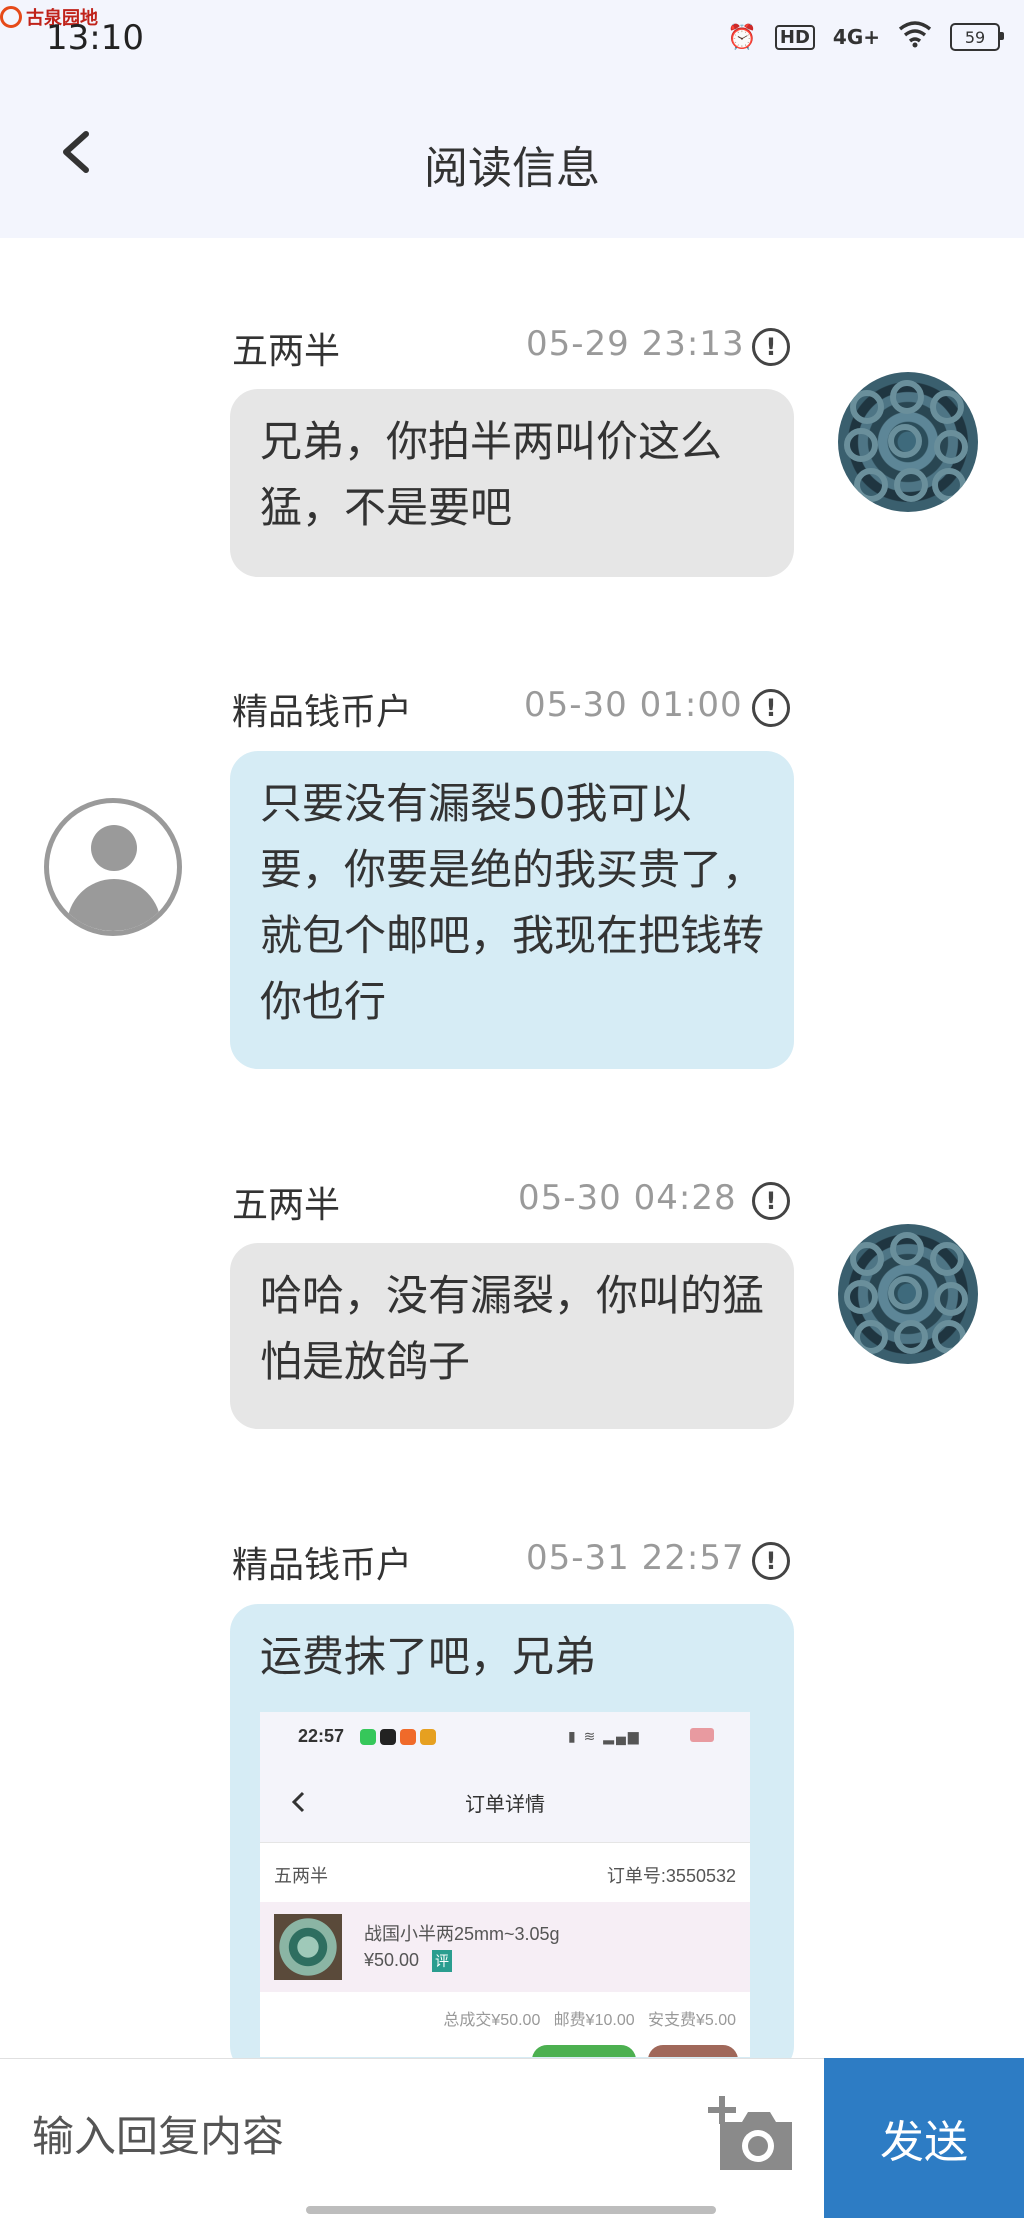  I want to click on alarm-icon: ⏰, so click(742, 37).